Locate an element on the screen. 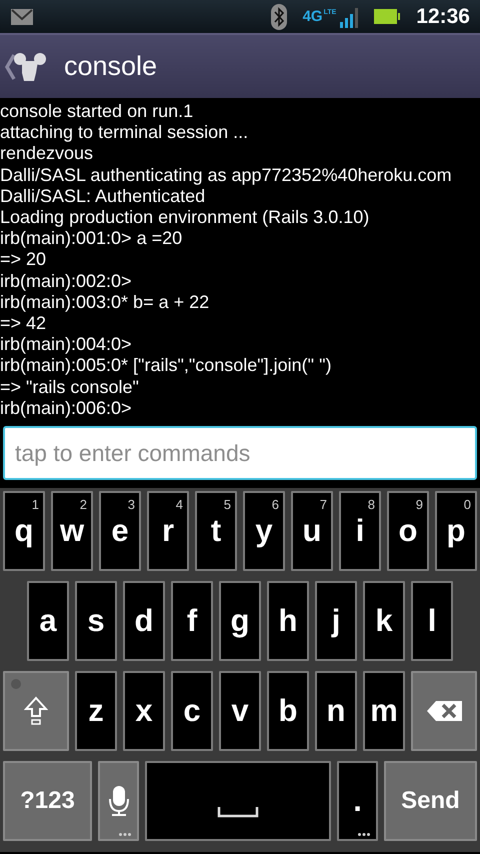  keyboard-key: q 1 is located at coordinates (24, 531).